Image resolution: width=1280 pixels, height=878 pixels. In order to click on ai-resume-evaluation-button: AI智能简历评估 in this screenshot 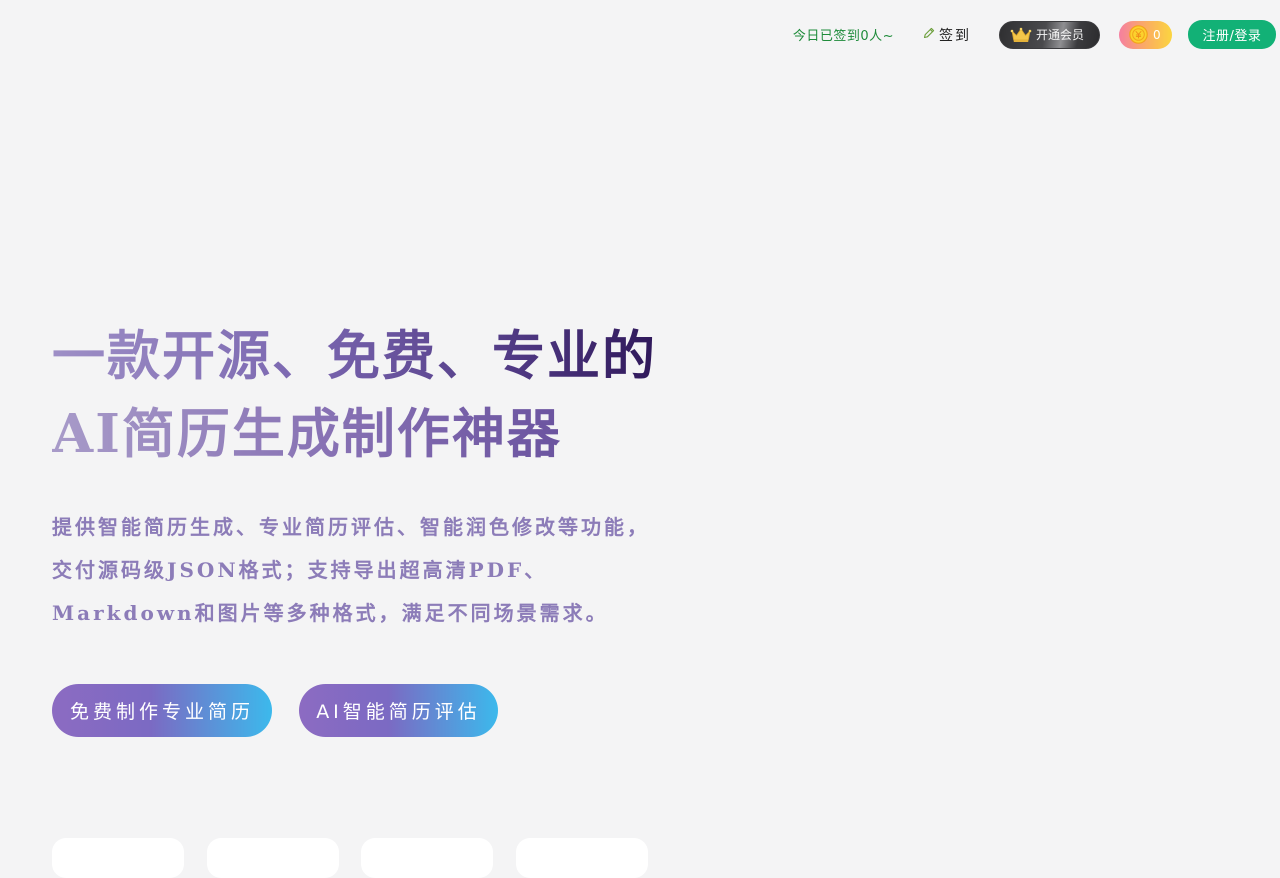, I will do `click(398, 710)`.